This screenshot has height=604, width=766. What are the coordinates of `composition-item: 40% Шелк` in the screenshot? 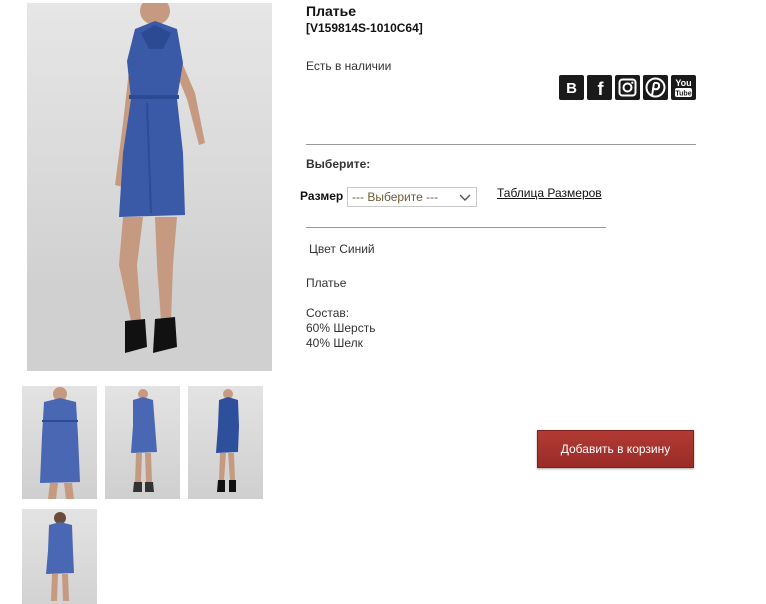 It's located at (334, 343).